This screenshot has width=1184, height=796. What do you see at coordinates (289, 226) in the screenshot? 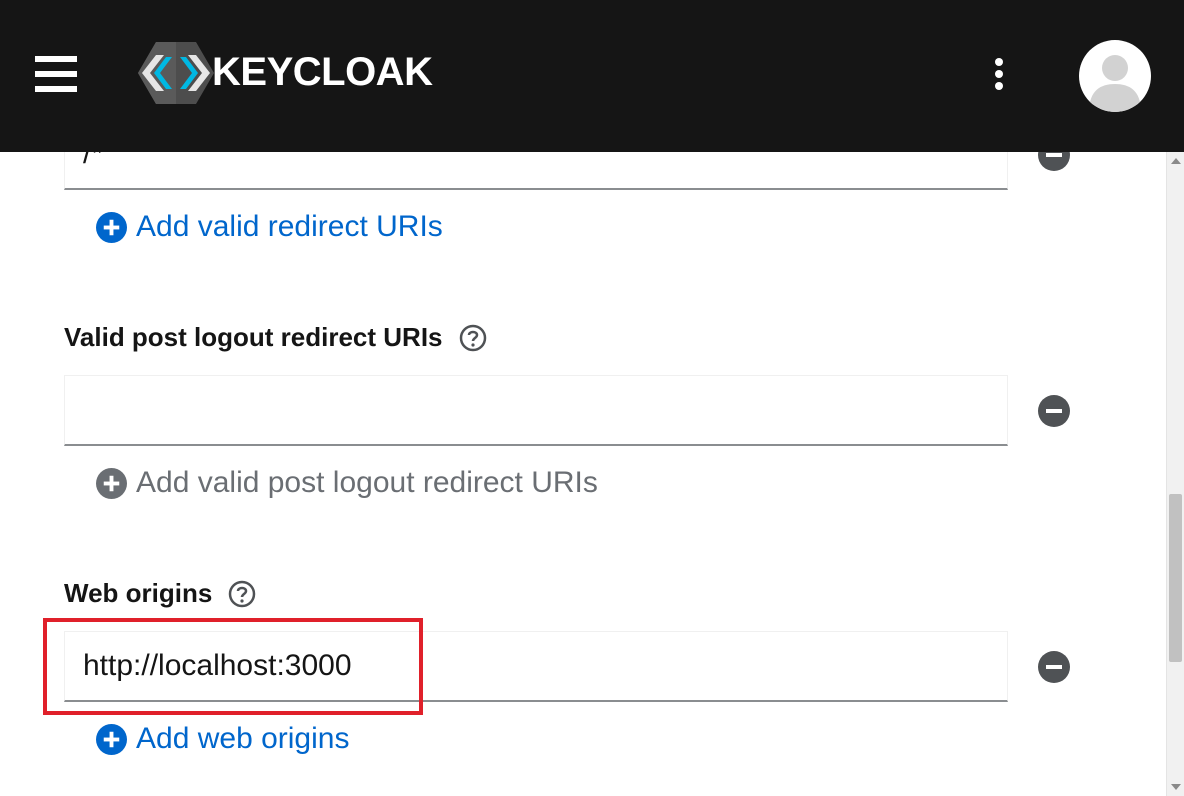
I see `add-redirect-uri-label: Add valid redirect URIs` at bounding box center [289, 226].